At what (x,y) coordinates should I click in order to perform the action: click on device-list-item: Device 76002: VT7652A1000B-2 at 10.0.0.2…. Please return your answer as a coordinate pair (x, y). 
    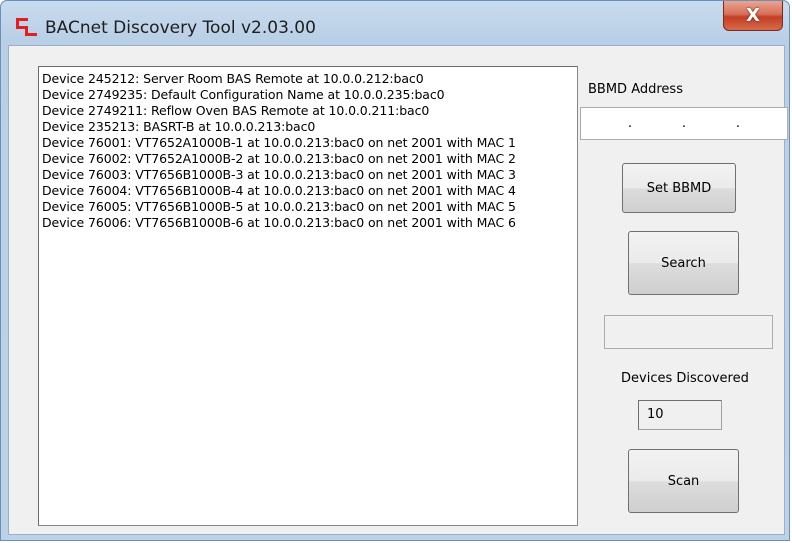
    Looking at the image, I should click on (308, 159).